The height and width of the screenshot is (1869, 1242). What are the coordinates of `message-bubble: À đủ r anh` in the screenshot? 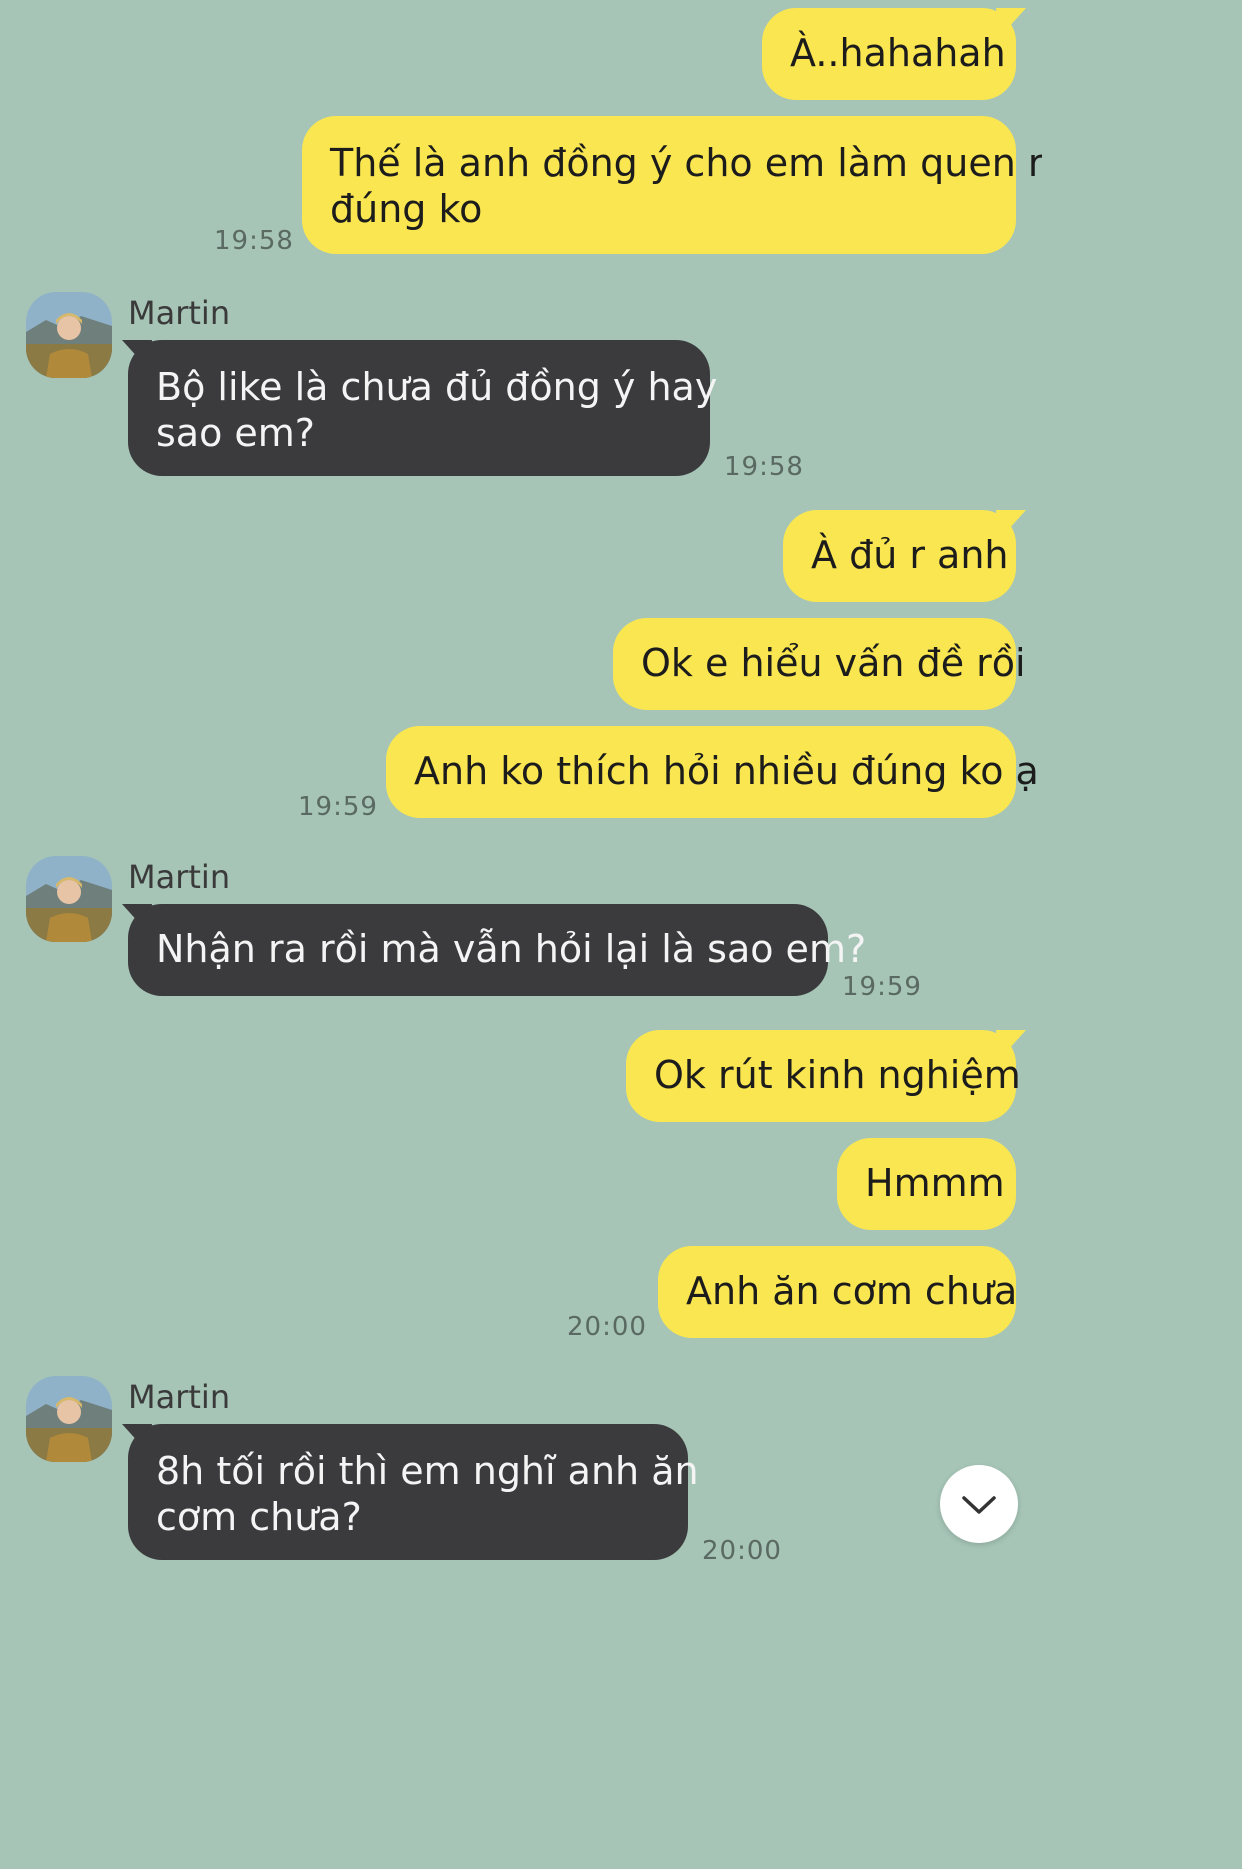 It's located at (899, 556).